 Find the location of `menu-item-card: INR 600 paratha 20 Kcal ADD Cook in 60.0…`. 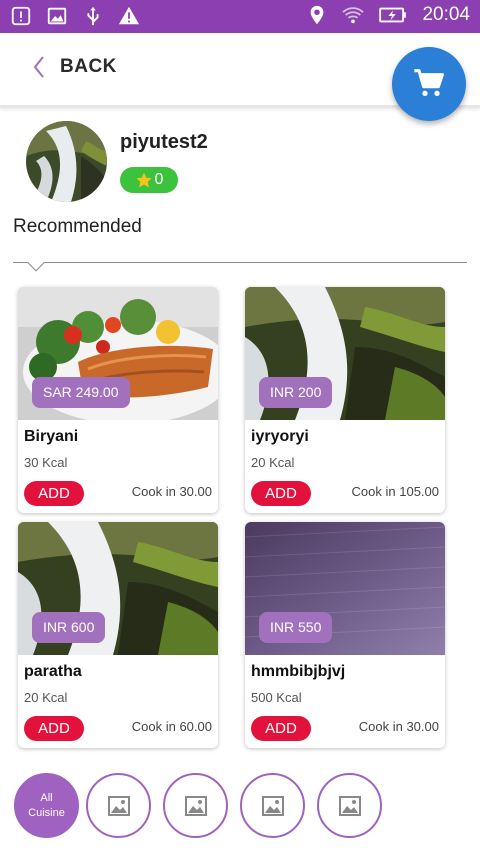

menu-item-card: INR 600 paratha 20 Kcal ADD Cook in 60.0… is located at coordinates (118, 635).